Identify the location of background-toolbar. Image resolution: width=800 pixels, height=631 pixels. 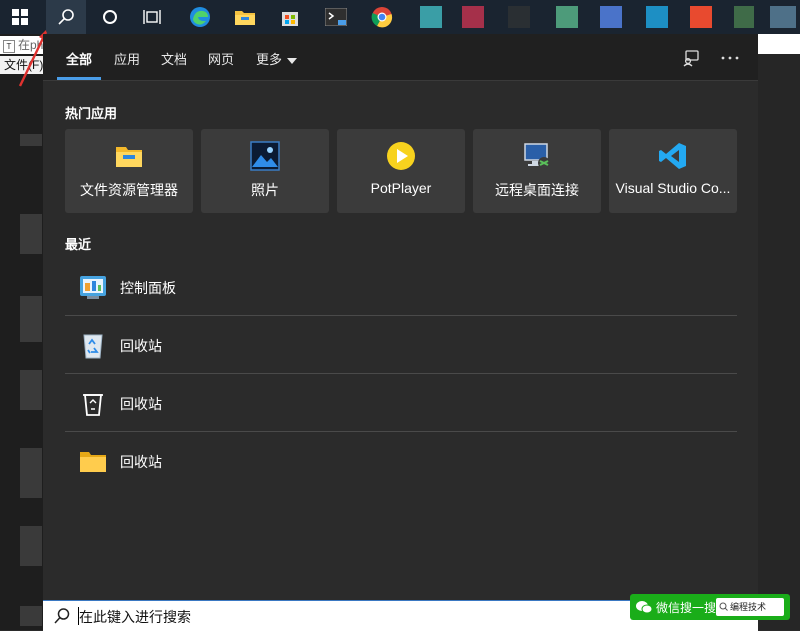
(779, 44).